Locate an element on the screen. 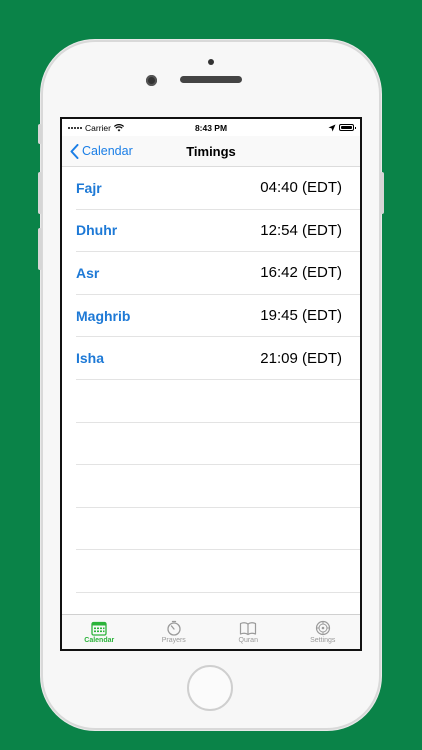  earpiece-speaker is located at coordinates (211, 79).